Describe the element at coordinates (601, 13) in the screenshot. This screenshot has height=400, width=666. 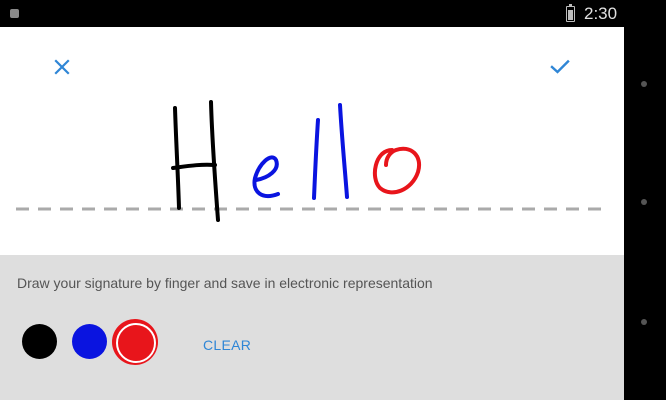
I see `status-clock: 2:30` at that location.